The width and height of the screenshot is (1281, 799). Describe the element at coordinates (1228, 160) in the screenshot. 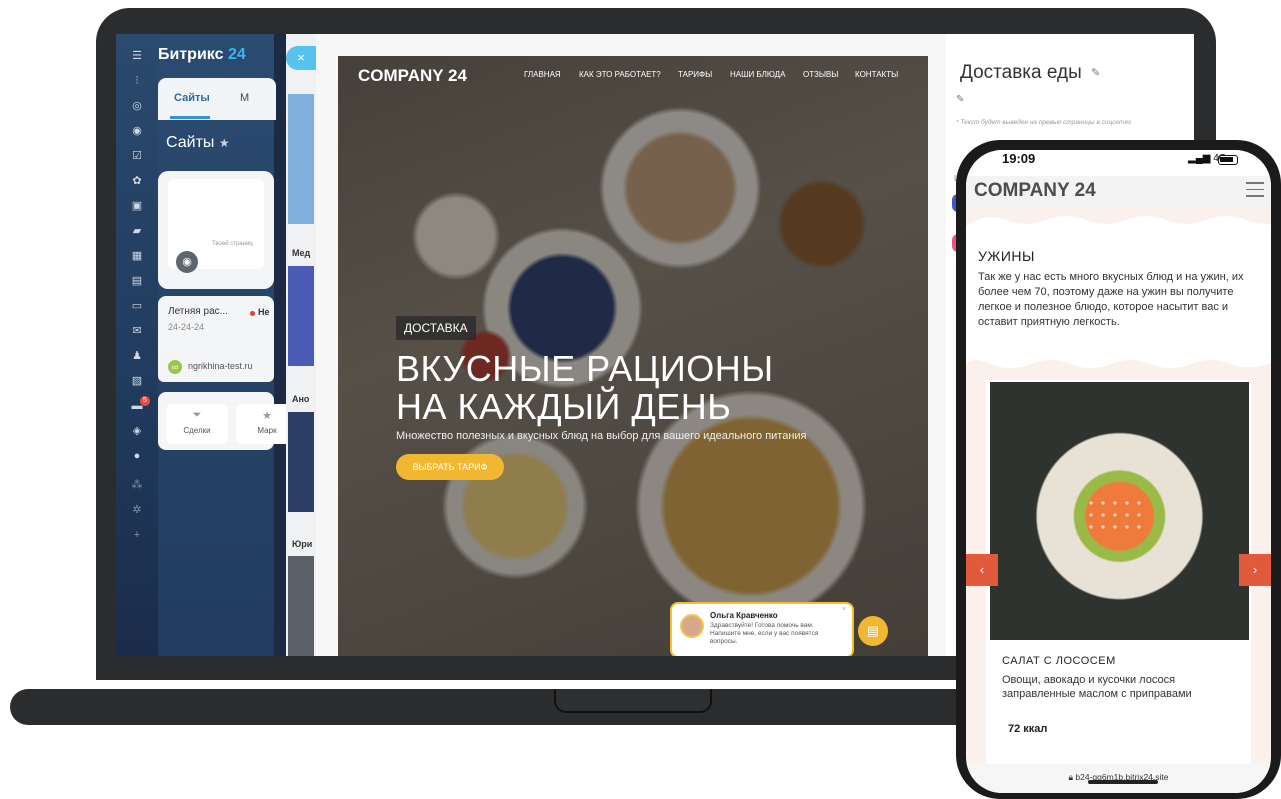

I see `battery-icon` at that location.